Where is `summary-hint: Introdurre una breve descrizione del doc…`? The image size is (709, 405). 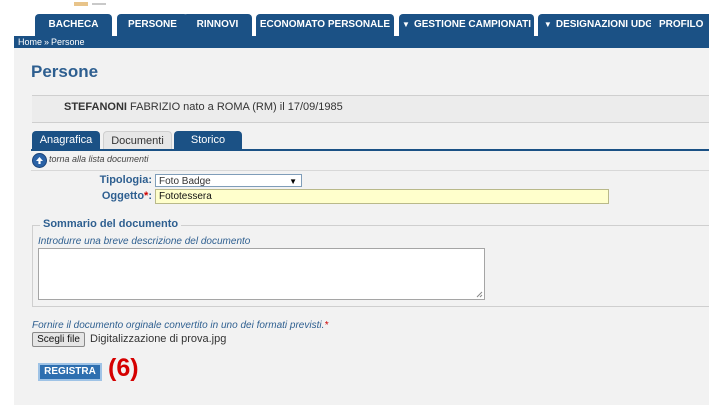 summary-hint: Introdurre una breve descrizione del doc… is located at coordinates (144, 241).